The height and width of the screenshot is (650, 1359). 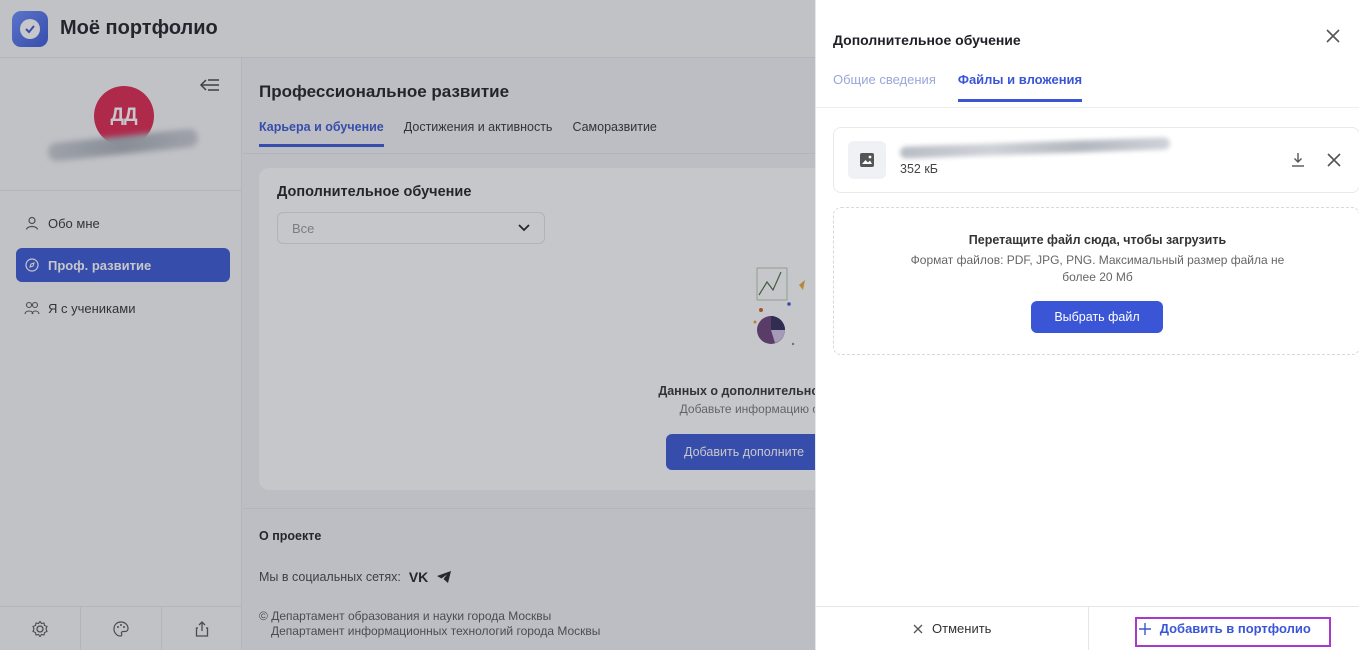 I want to click on dropzone-title: Перетащите файл сюда, чтобы загрузить, so click(x=1097, y=240).